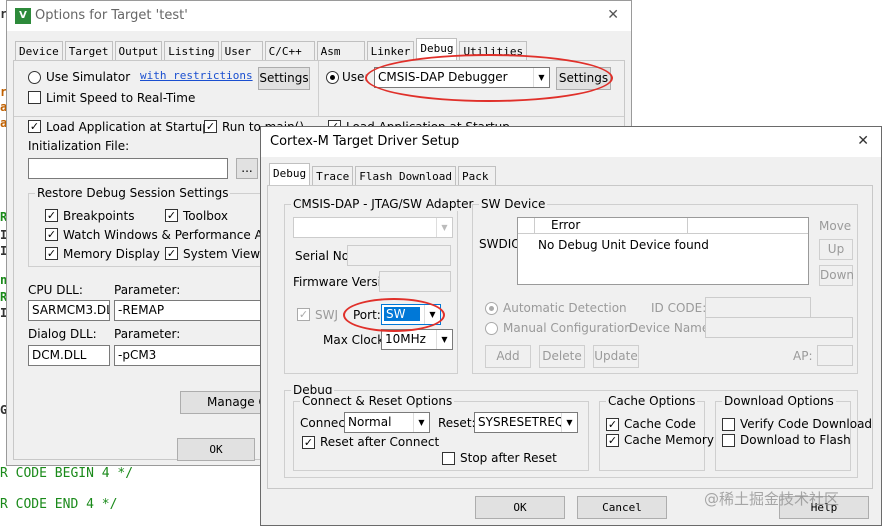 The height and width of the screenshot is (526, 884). Describe the element at coordinates (138, 50) in the screenshot. I see `tab-output: Output` at that location.